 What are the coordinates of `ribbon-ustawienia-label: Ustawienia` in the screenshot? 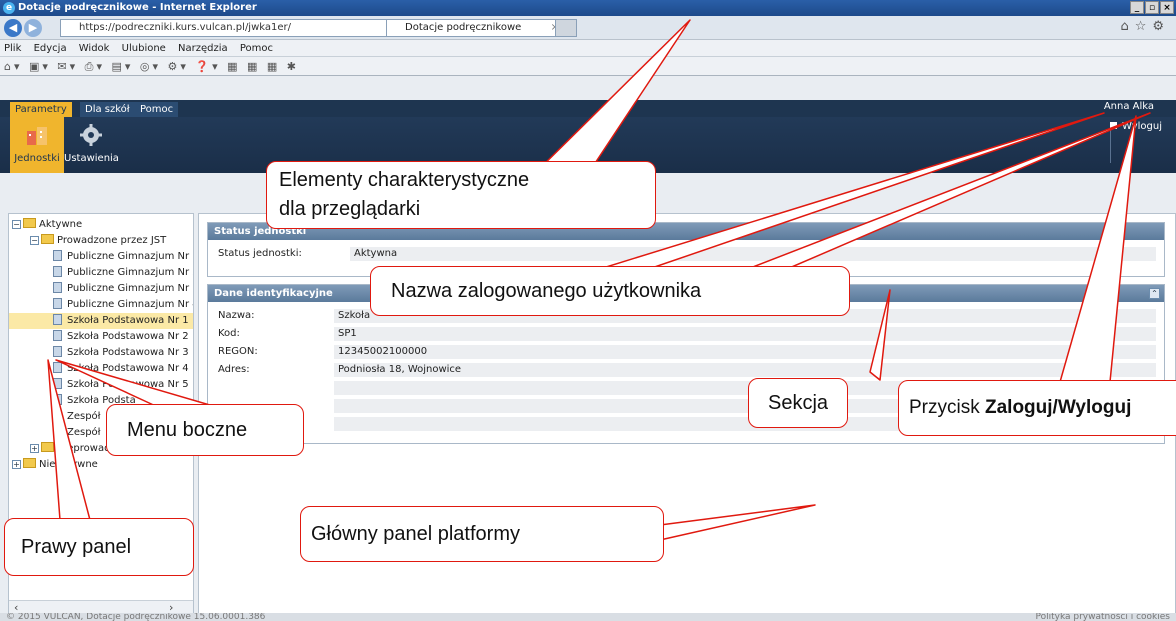 It's located at (91, 158).